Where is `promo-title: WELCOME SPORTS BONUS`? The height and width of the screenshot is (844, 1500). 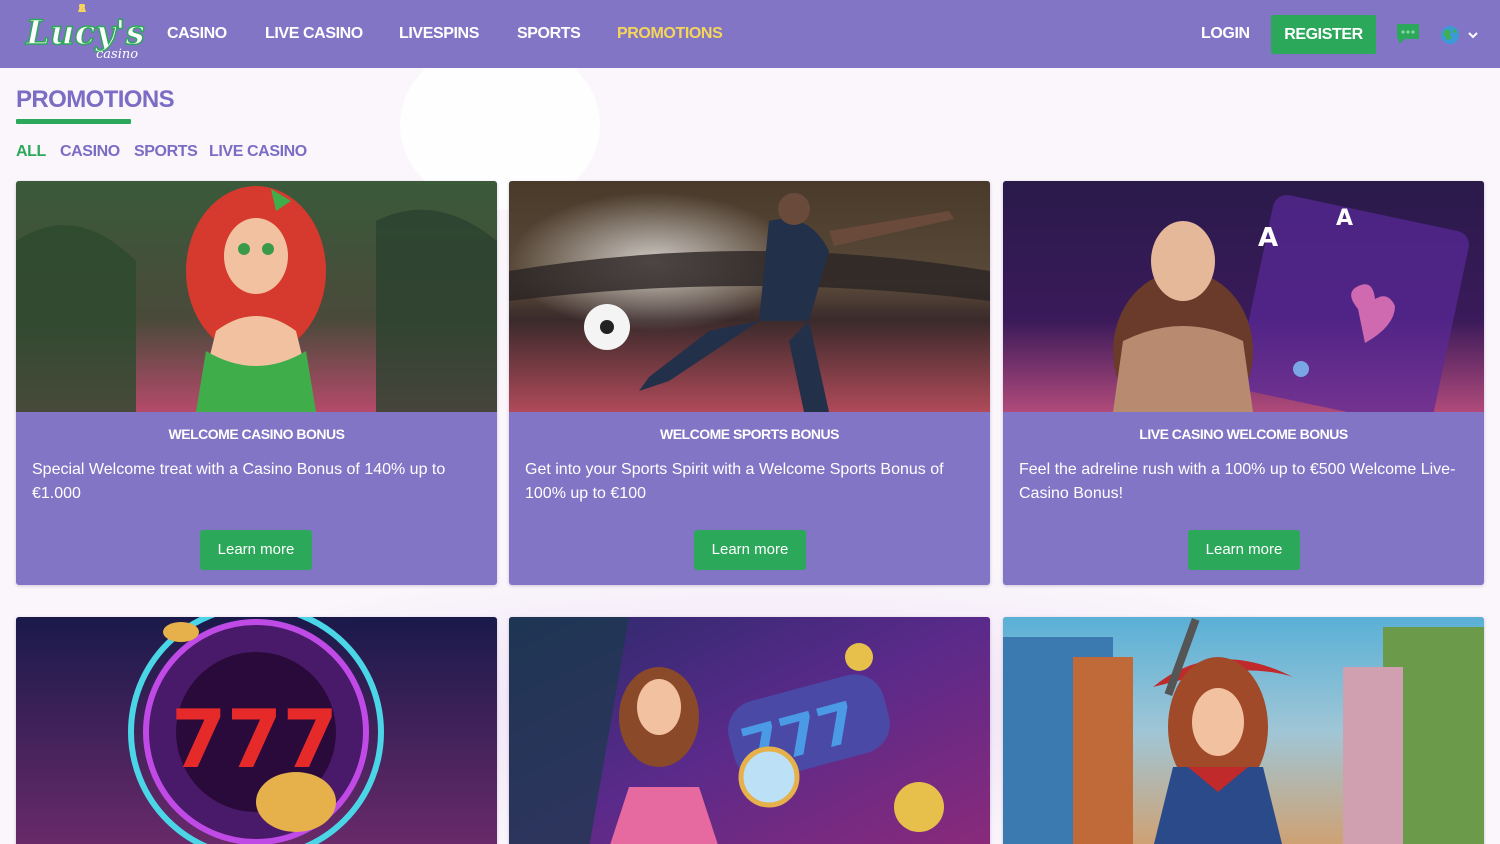 promo-title: WELCOME SPORTS BONUS is located at coordinates (749, 434).